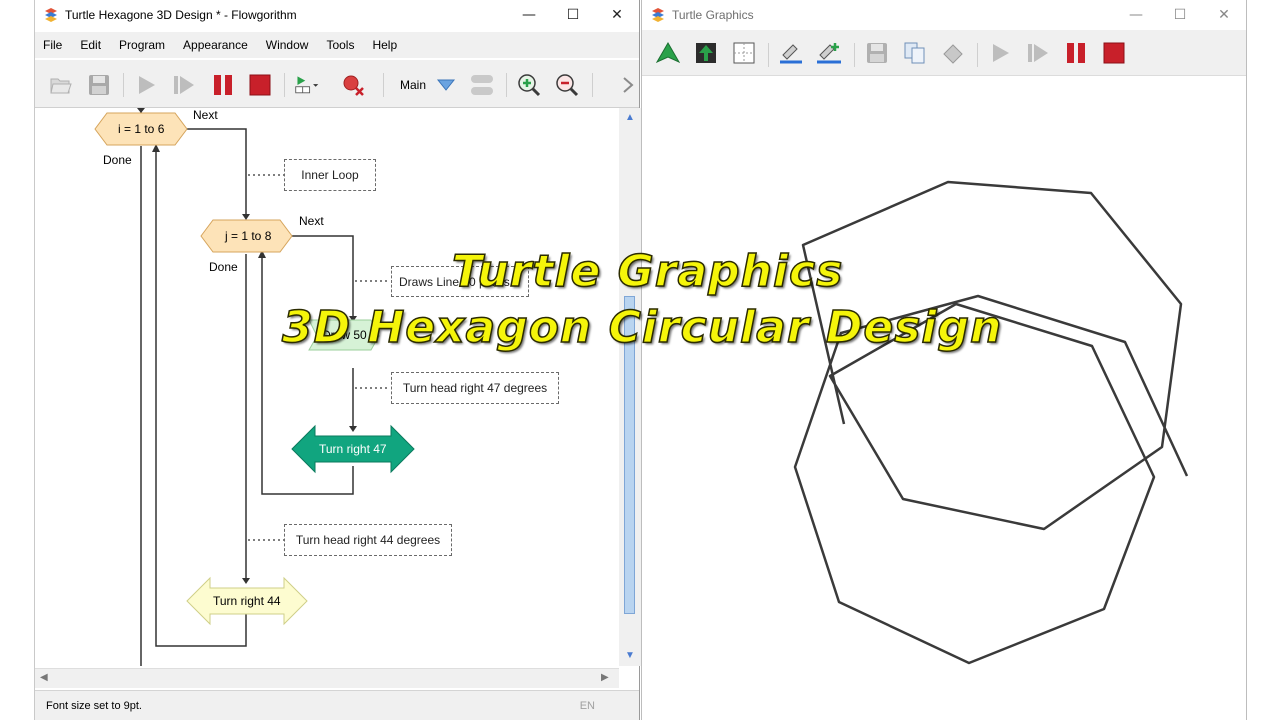 The height and width of the screenshot is (720, 1280). What do you see at coordinates (248, 236) in the screenshot?
I see `inner-loop-label: j = 1 to 8` at bounding box center [248, 236].